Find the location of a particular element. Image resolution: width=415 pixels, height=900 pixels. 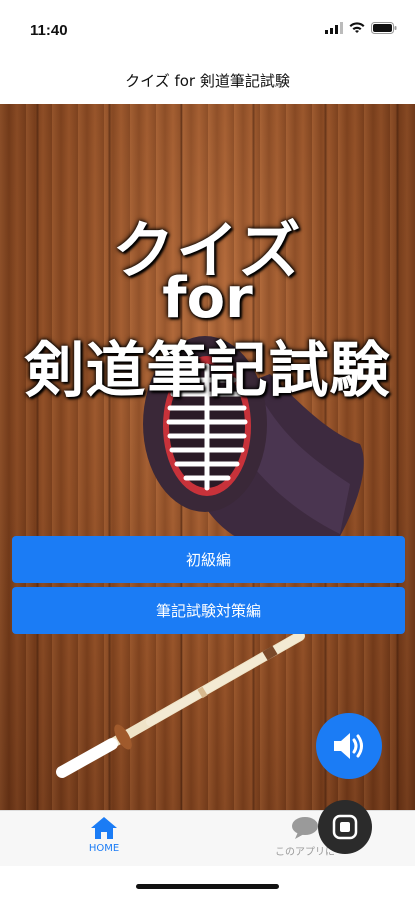

status-bar: 11:40 is located at coordinates (207, 28).